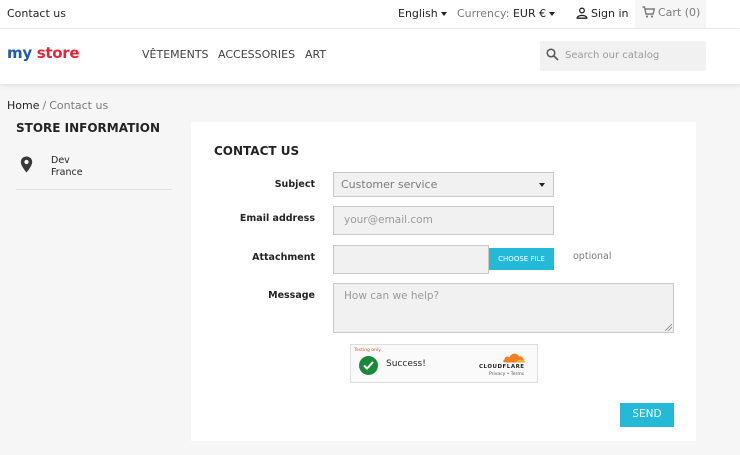  What do you see at coordinates (647, 415) in the screenshot?
I see `send-button: SEND` at bounding box center [647, 415].